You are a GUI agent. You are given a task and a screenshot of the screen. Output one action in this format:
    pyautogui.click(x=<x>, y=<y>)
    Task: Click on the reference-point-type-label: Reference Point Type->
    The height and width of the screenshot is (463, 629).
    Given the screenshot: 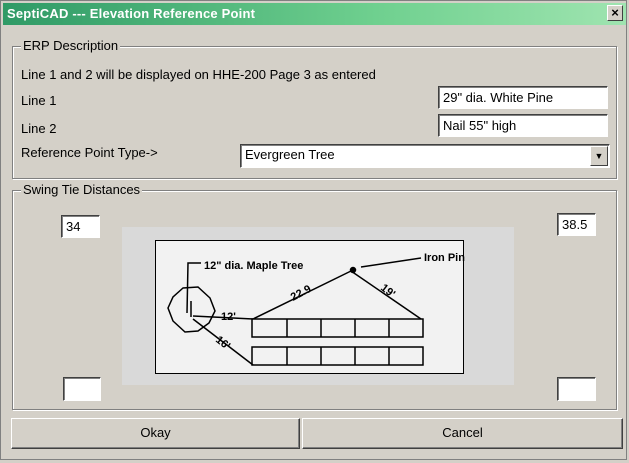 What is the action you would take?
    pyautogui.click(x=89, y=152)
    